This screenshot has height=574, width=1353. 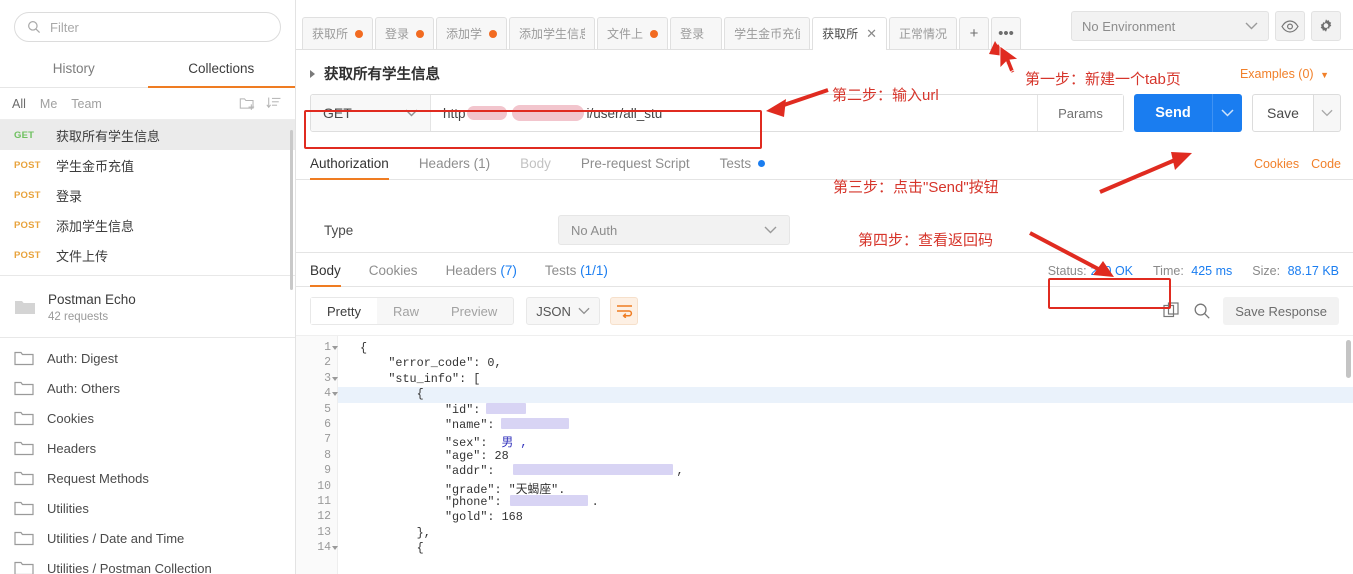 I want to click on format-select: JSON, so click(x=563, y=311).